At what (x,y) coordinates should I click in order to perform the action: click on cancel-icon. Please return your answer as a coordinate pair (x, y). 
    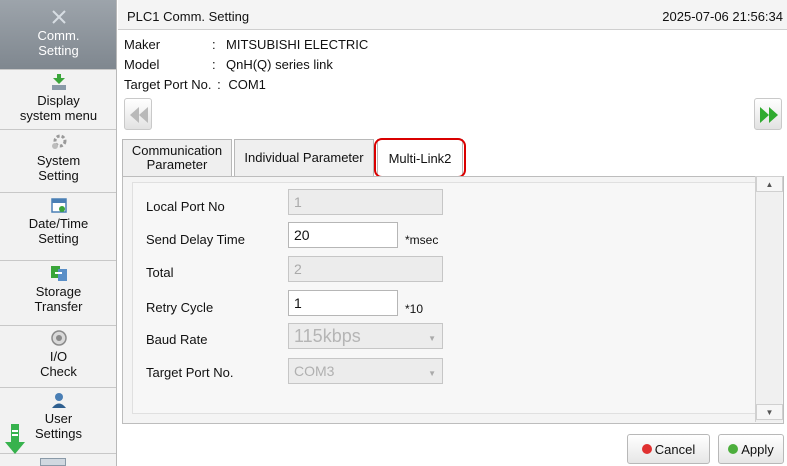
    Looking at the image, I should click on (646, 449).